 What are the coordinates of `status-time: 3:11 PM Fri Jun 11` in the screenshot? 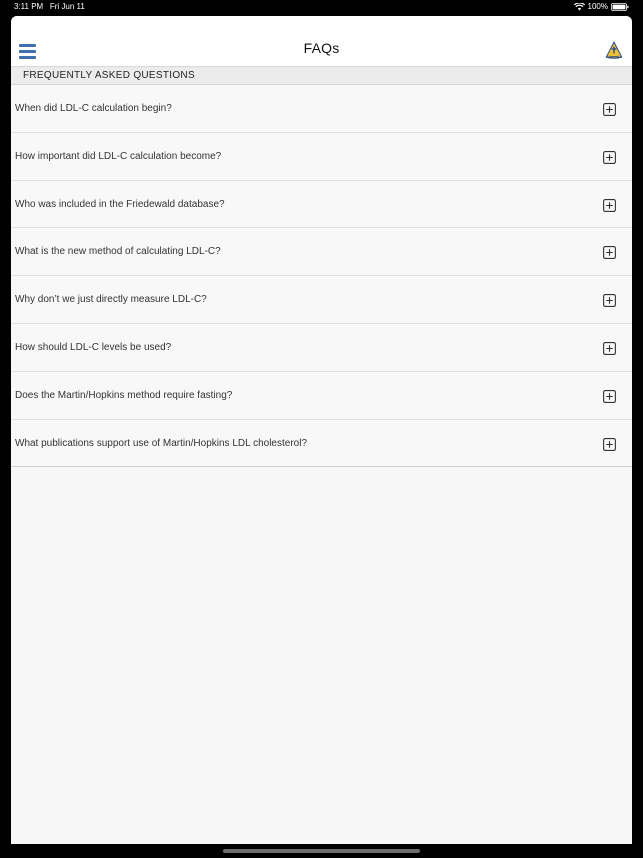 It's located at (49, 6).